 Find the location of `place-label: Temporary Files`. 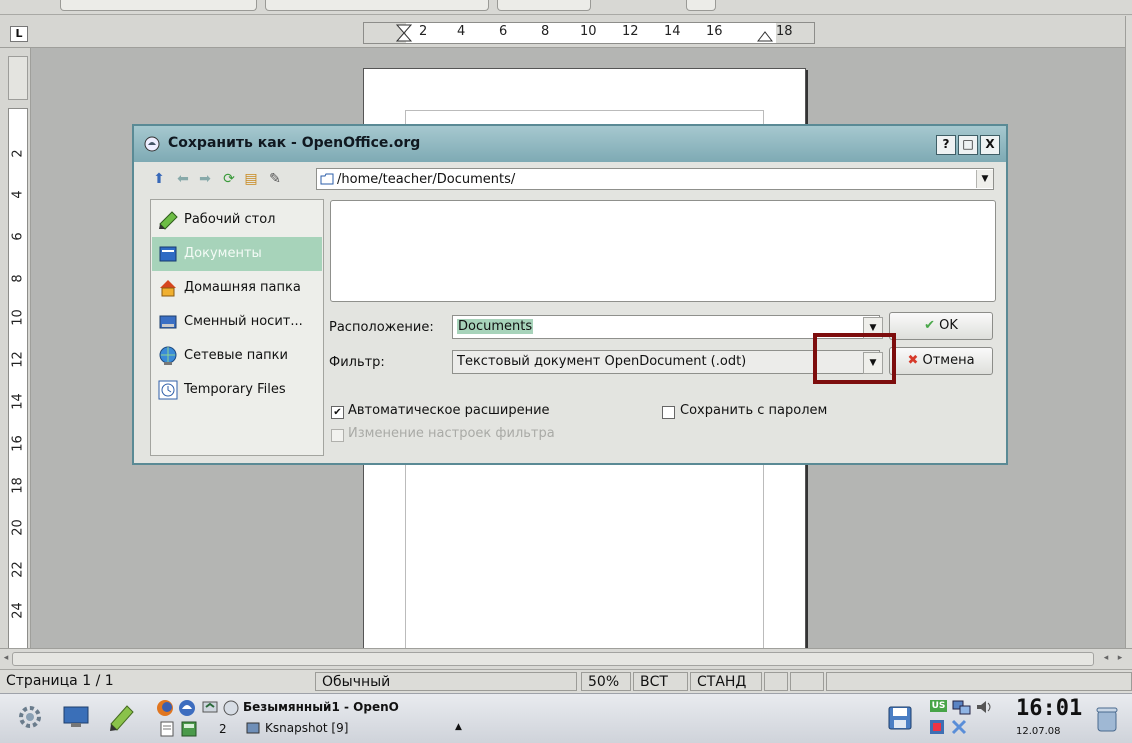

place-label: Temporary Files is located at coordinates (235, 389).